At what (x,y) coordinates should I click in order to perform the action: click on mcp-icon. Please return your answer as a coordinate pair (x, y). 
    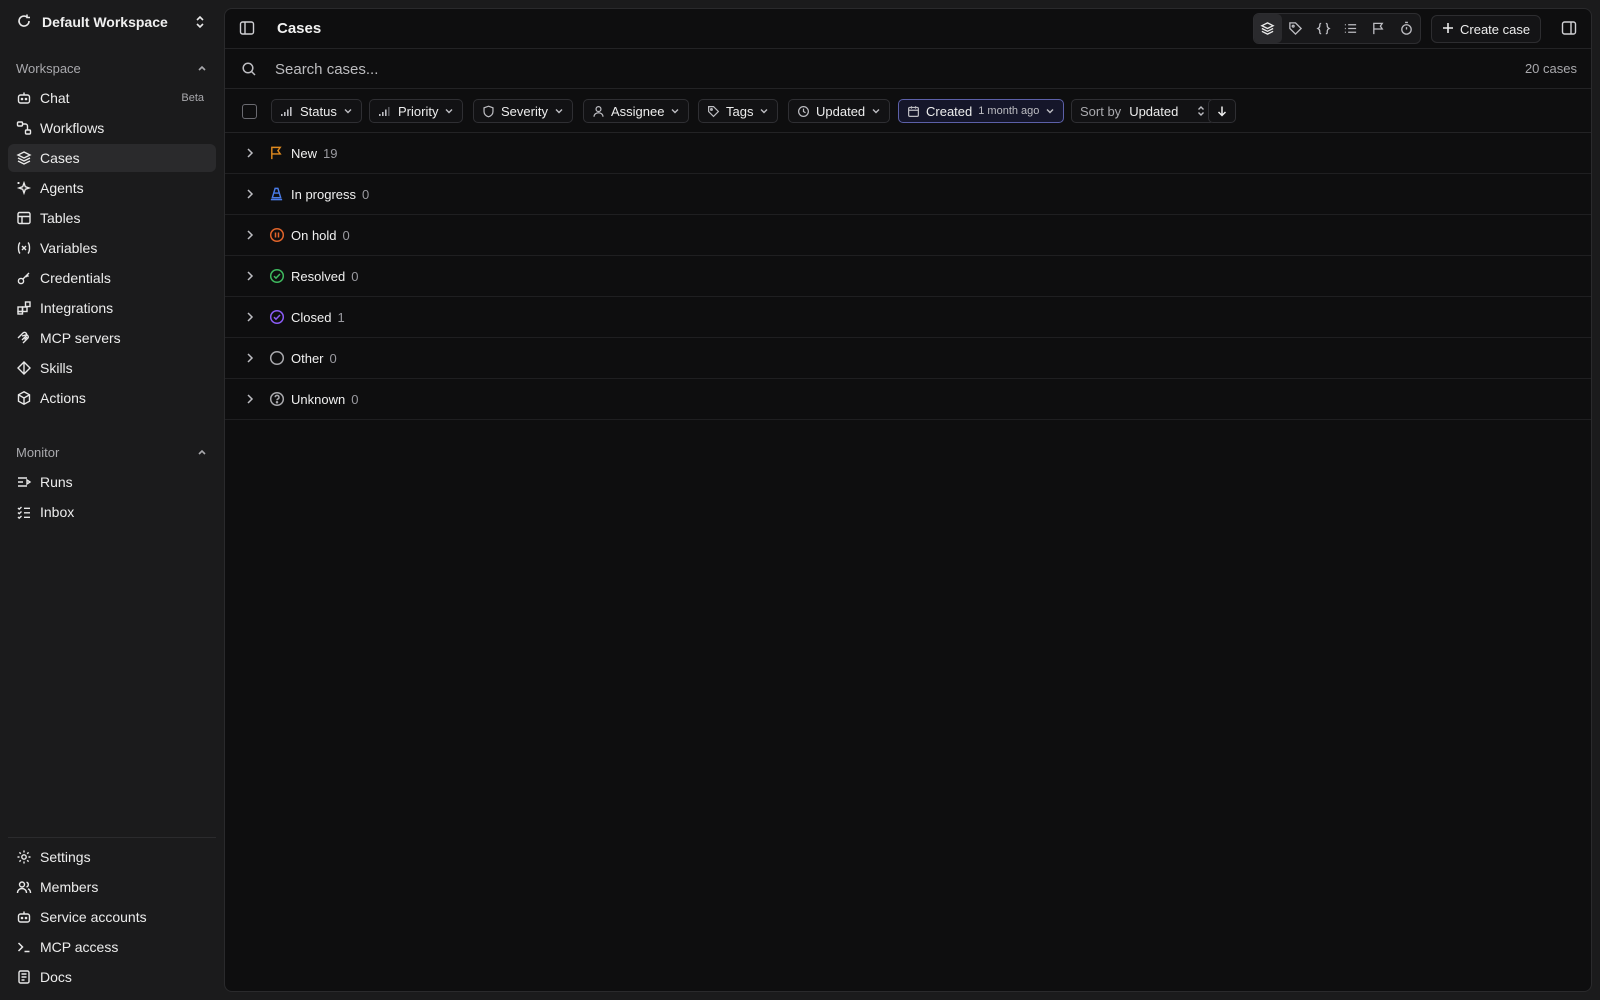
    Looking at the image, I should click on (24, 338).